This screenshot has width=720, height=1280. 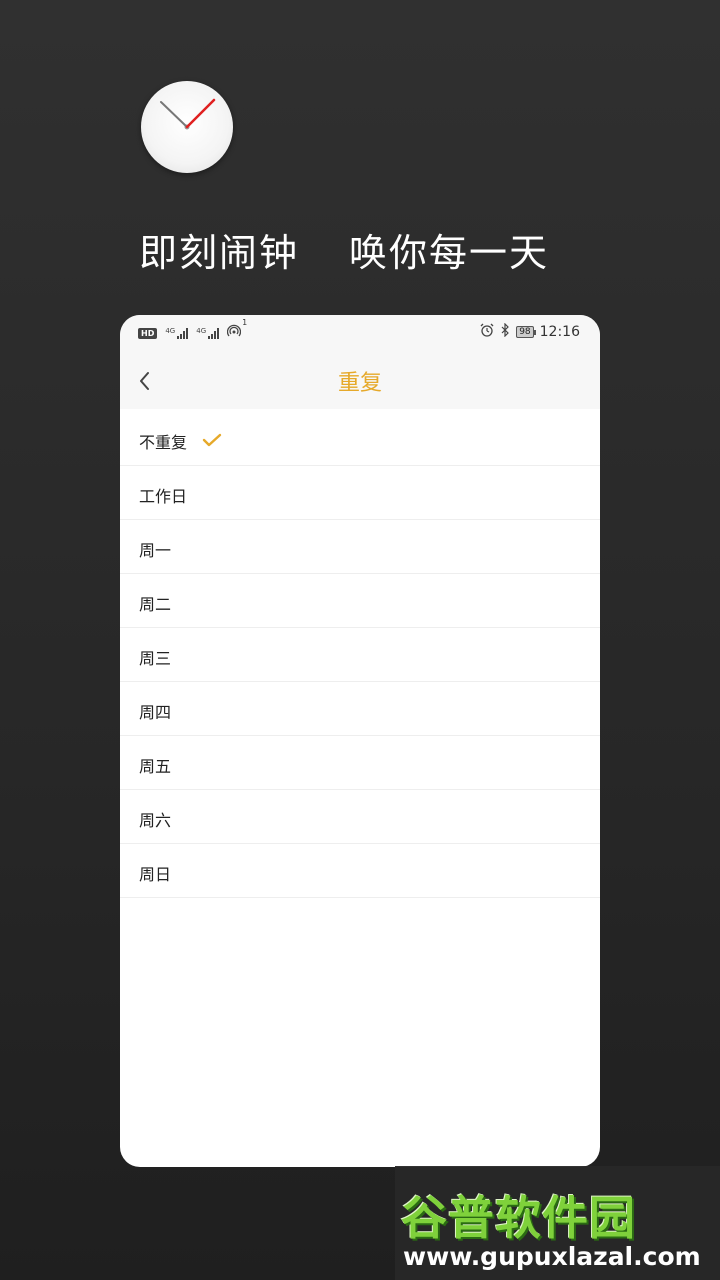 What do you see at coordinates (177, 333) in the screenshot?
I see `signal-icon: 4G` at bounding box center [177, 333].